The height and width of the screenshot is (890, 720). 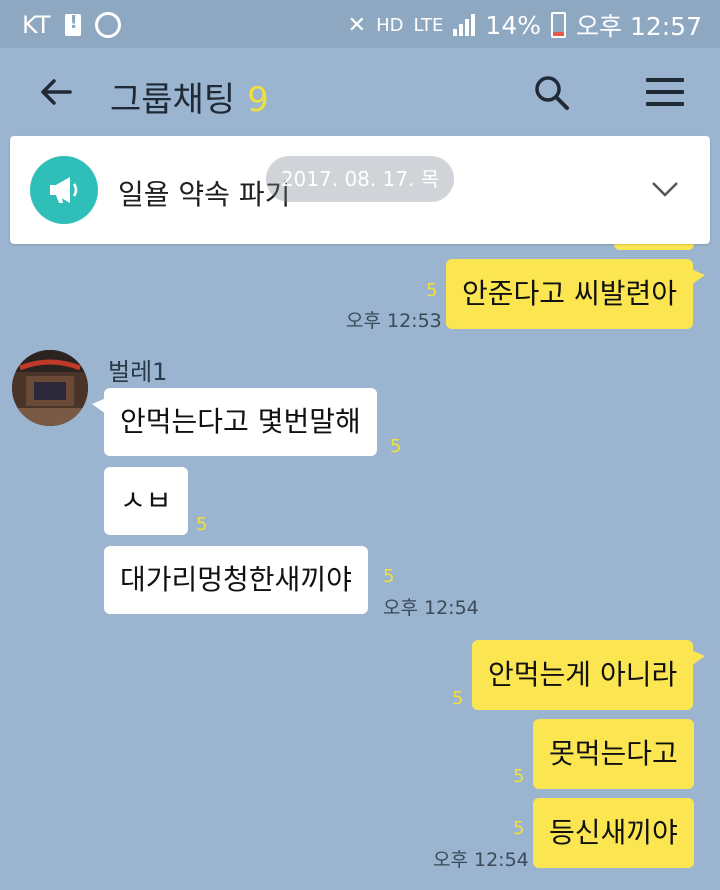 I want to click on carrier-label: KT, so click(x=36, y=25).